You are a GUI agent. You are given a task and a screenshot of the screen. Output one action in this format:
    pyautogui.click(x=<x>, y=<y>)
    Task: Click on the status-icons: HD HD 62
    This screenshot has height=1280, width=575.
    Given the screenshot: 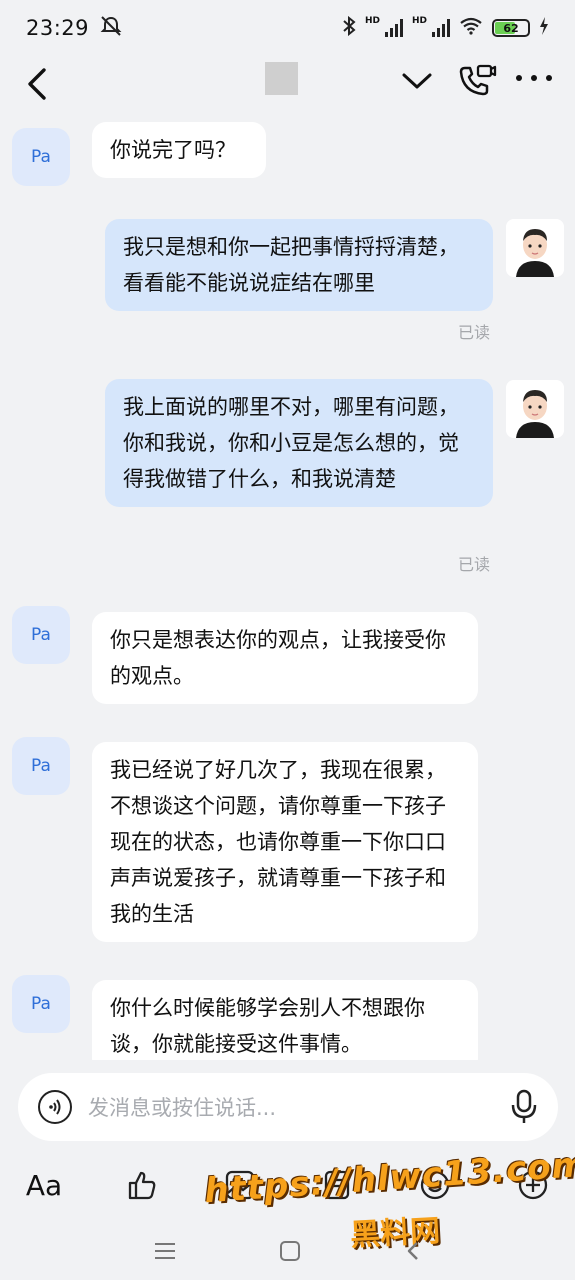 What is the action you would take?
    pyautogui.click(x=445, y=27)
    